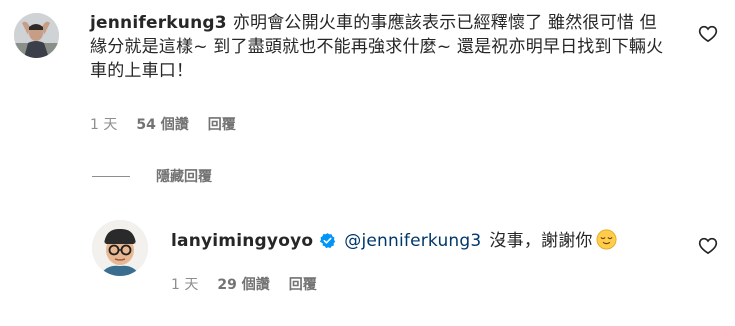 Image resolution: width=735 pixels, height=326 pixels. Describe the element at coordinates (162, 124) in the screenshot. I see `comment-likes: 54 個讚` at that location.